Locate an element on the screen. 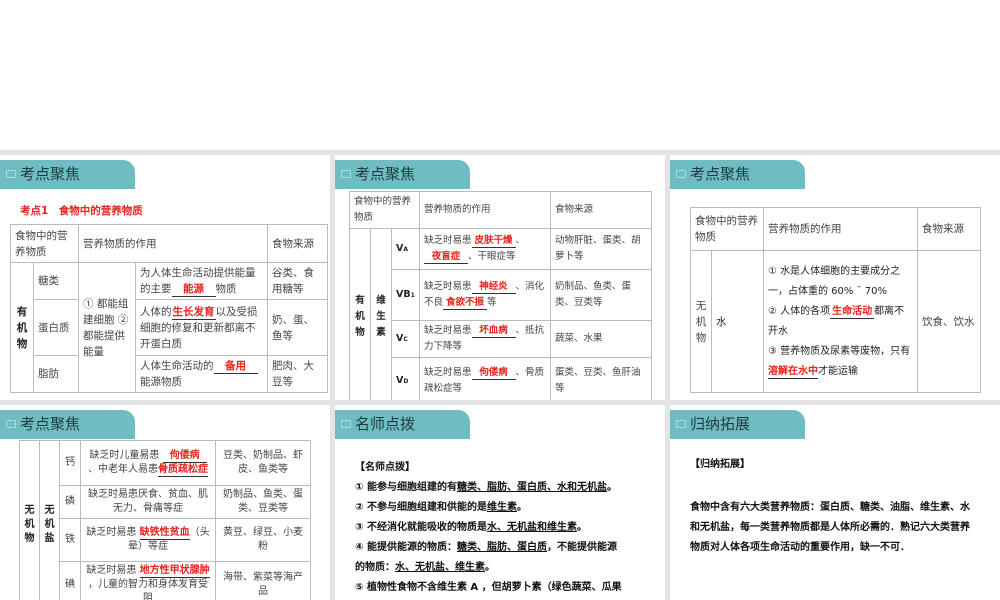 The image size is (1000, 600). tip-line: ④ 能提供能源的物质：糖类、脂肪、蛋白质，不能提供能源 is located at coordinates (510, 548).